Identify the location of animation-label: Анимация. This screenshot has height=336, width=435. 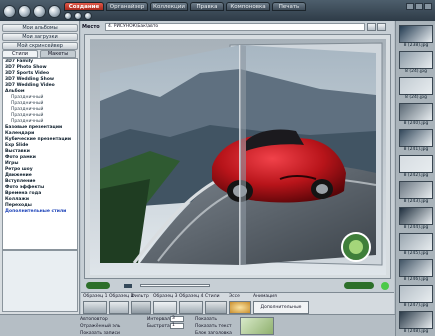
(265, 296).